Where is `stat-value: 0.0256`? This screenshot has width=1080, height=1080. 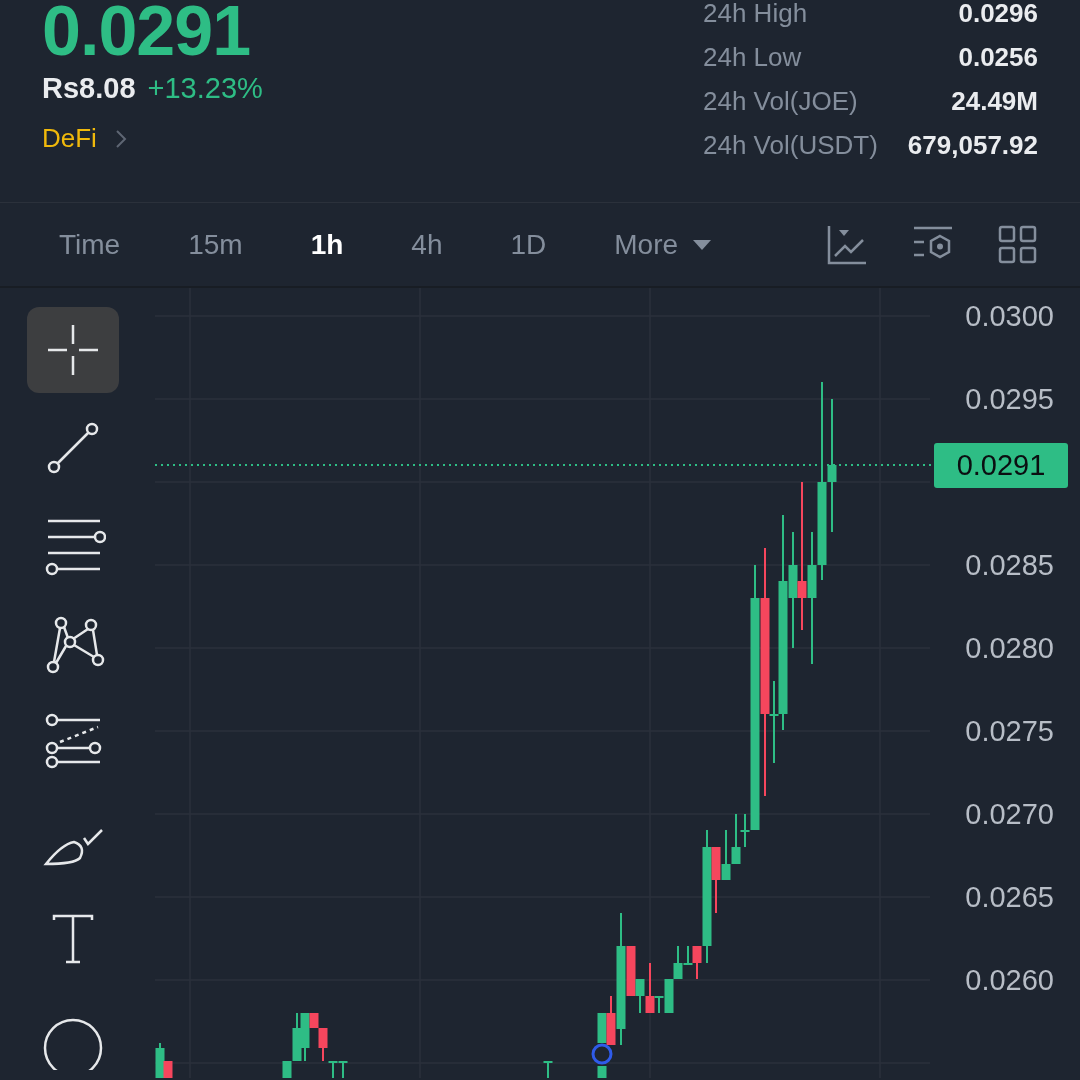
stat-value: 0.0256 is located at coordinates (997, 57).